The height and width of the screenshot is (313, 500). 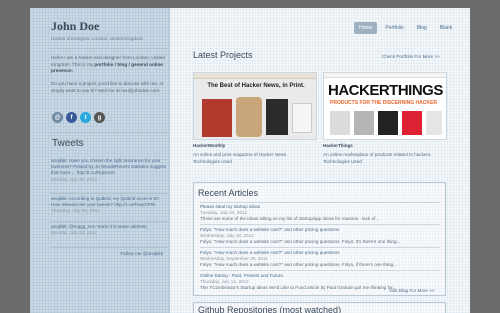 What do you see at coordinates (74, 179) in the screenshot?
I see `tweet-time: Monday, July 30, 2012` at bounding box center [74, 179].